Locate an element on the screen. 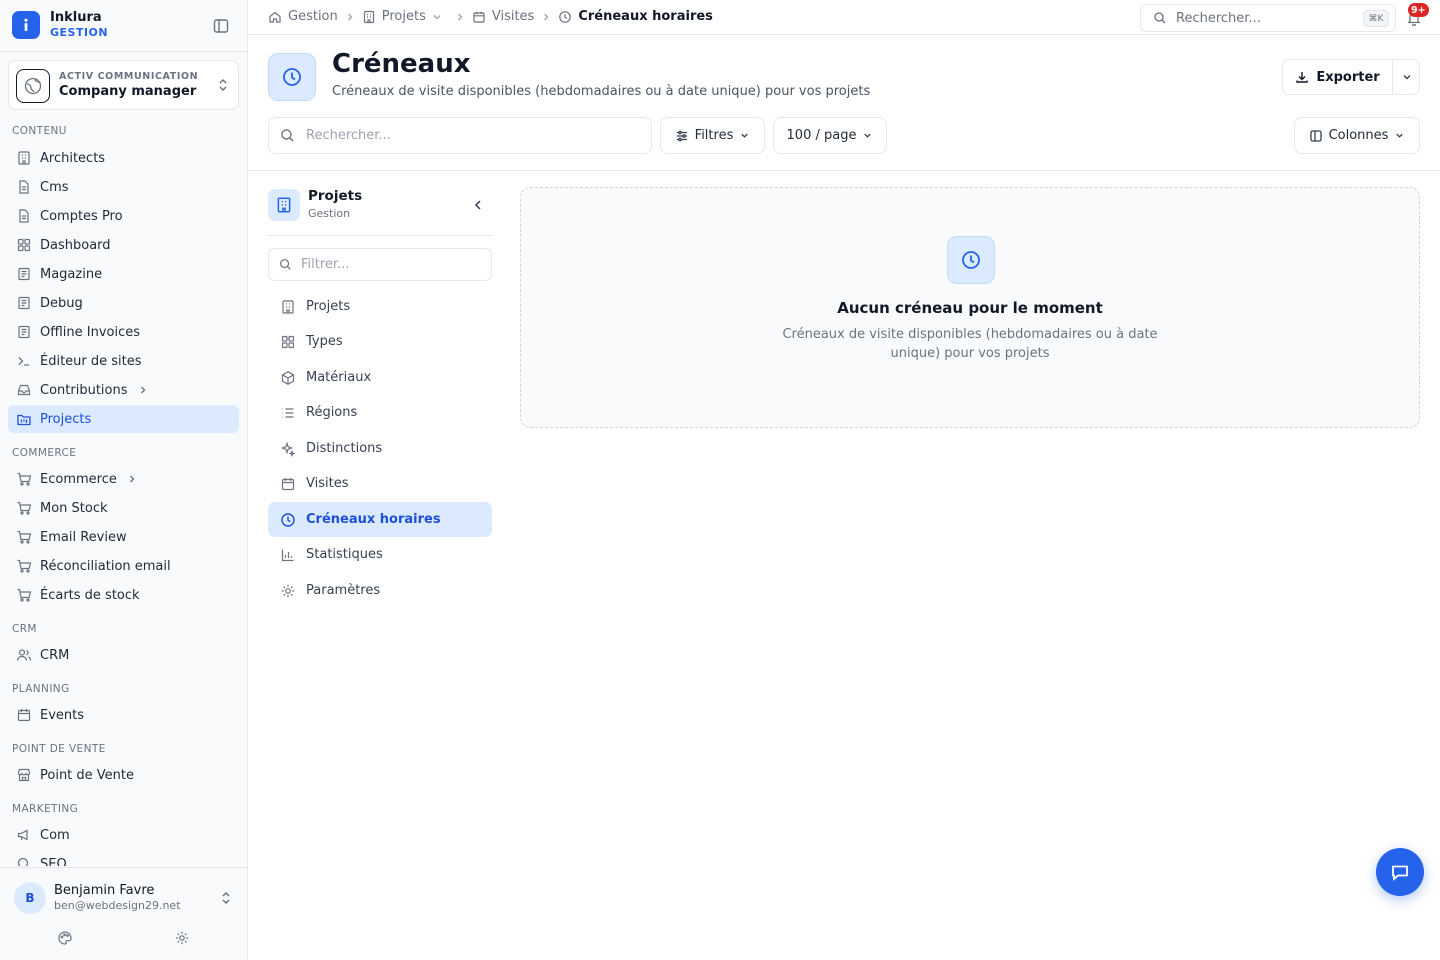 The width and height of the screenshot is (1440, 960). global-search-input: Rechercher... ⌘K is located at coordinates (1268, 18).